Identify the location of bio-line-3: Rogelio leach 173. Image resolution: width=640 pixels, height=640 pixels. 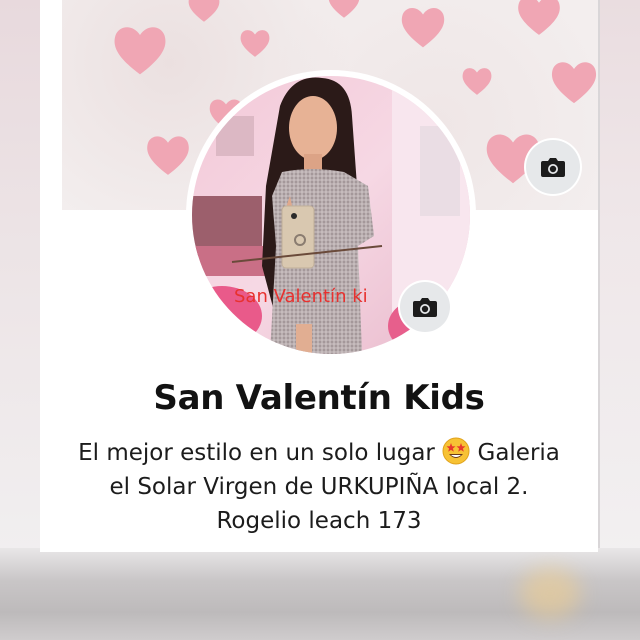
(319, 521).